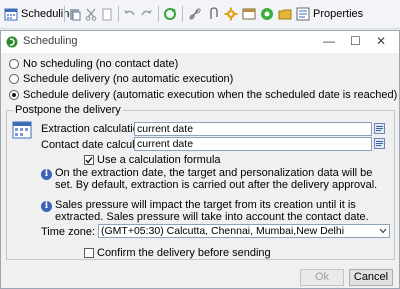  I want to click on properties-button: Properties, so click(329, 14).